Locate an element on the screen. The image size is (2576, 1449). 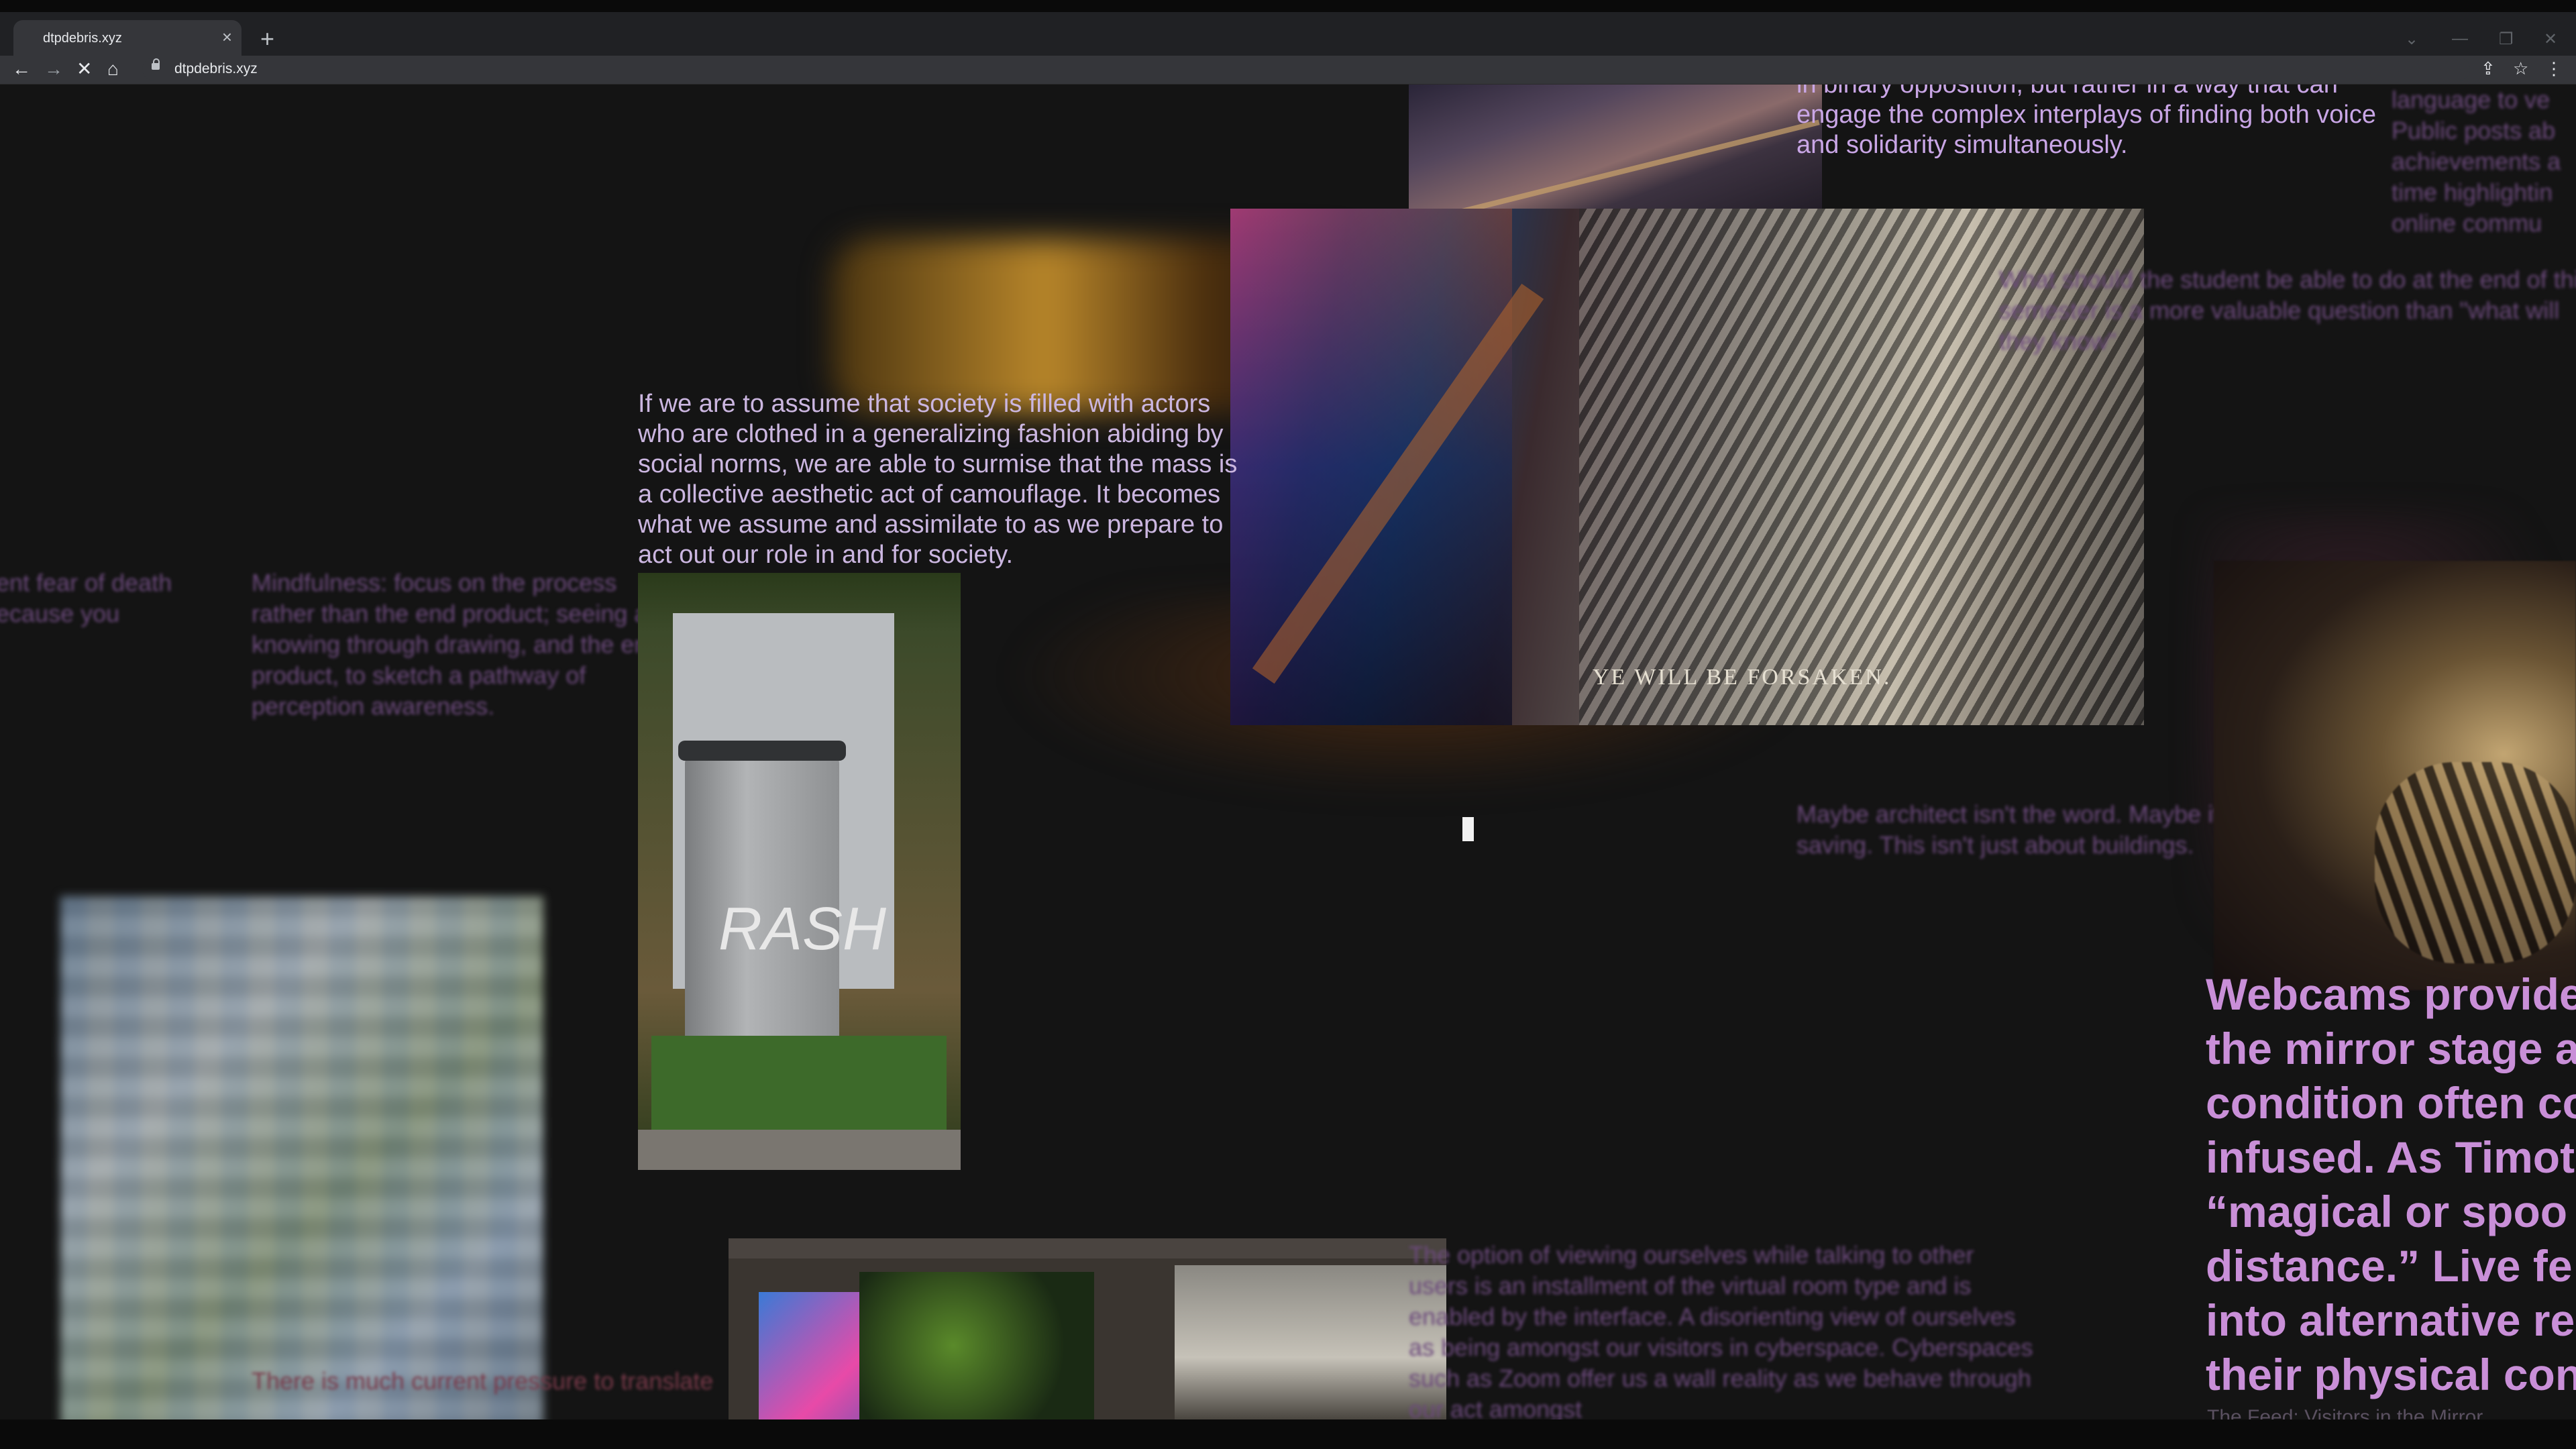
minimize-button: — is located at coordinates (2460, 39).